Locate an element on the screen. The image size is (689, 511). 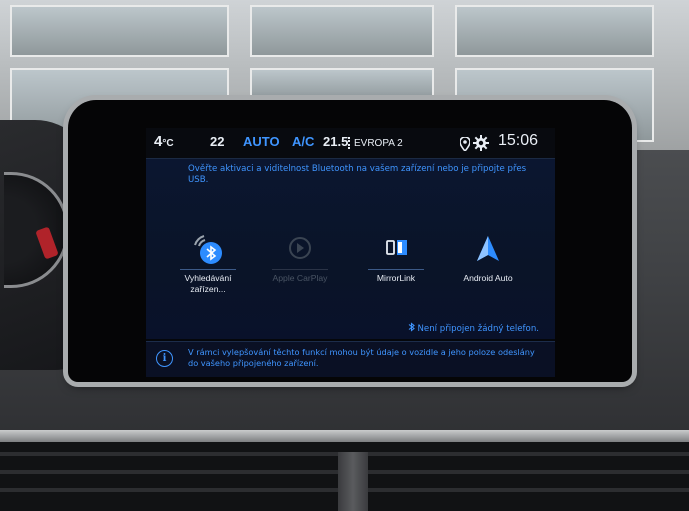
app-apple-carplay: Apple CarPlay is located at coordinates (300, 257).